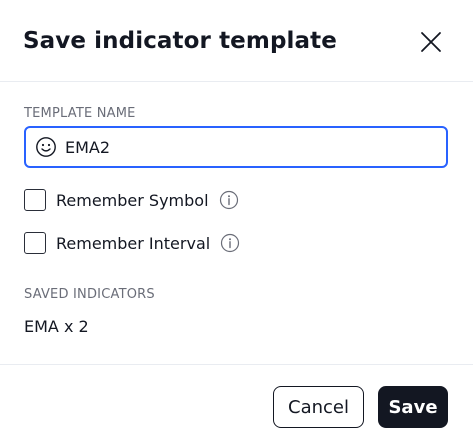  I want to click on template-name-input, so click(235, 147).